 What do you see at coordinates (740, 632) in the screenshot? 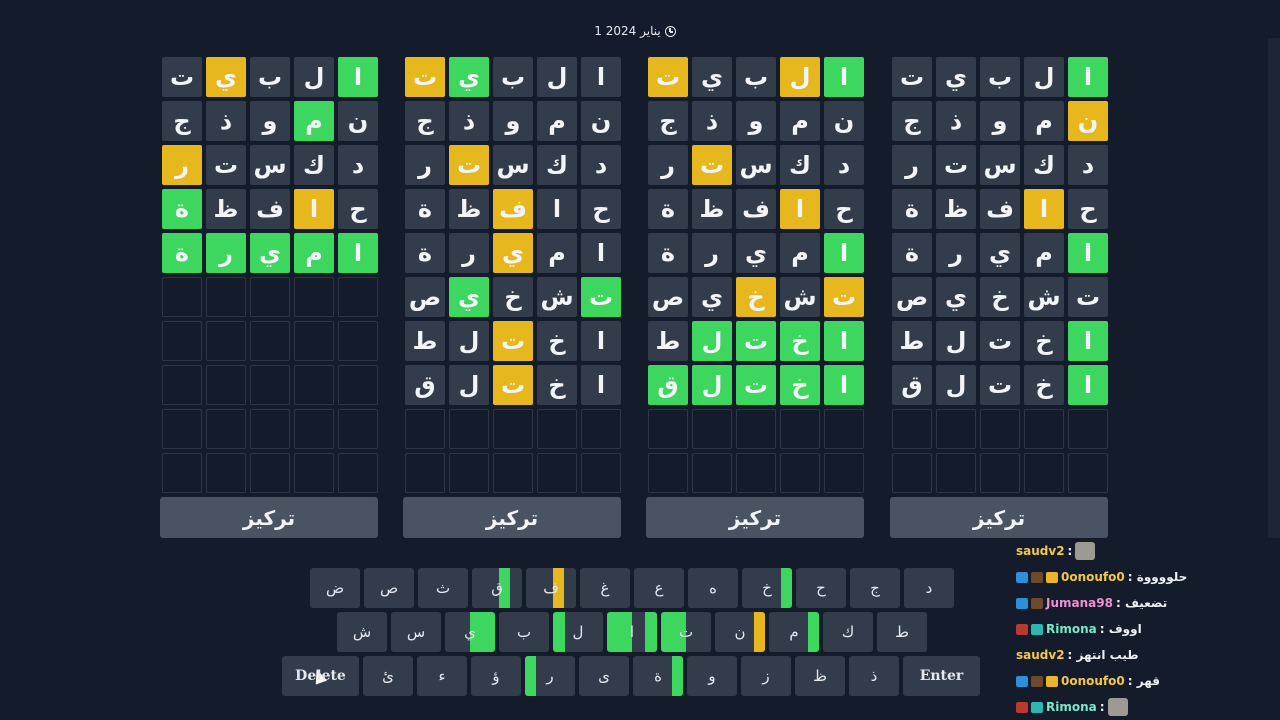
I see `letter-key: ن` at bounding box center [740, 632].